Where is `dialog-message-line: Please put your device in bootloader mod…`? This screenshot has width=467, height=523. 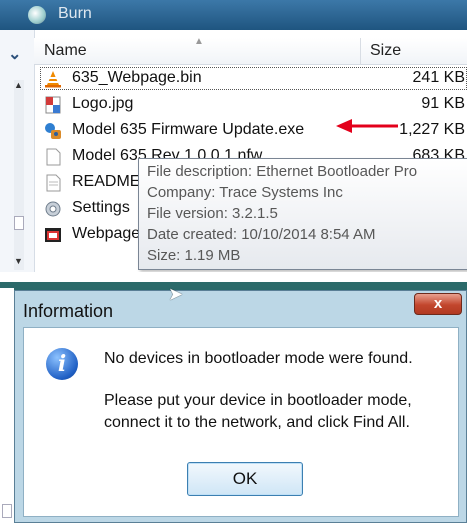
dialog-message-line: Please put your device in bootloader mod… is located at coordinates (258, 400).